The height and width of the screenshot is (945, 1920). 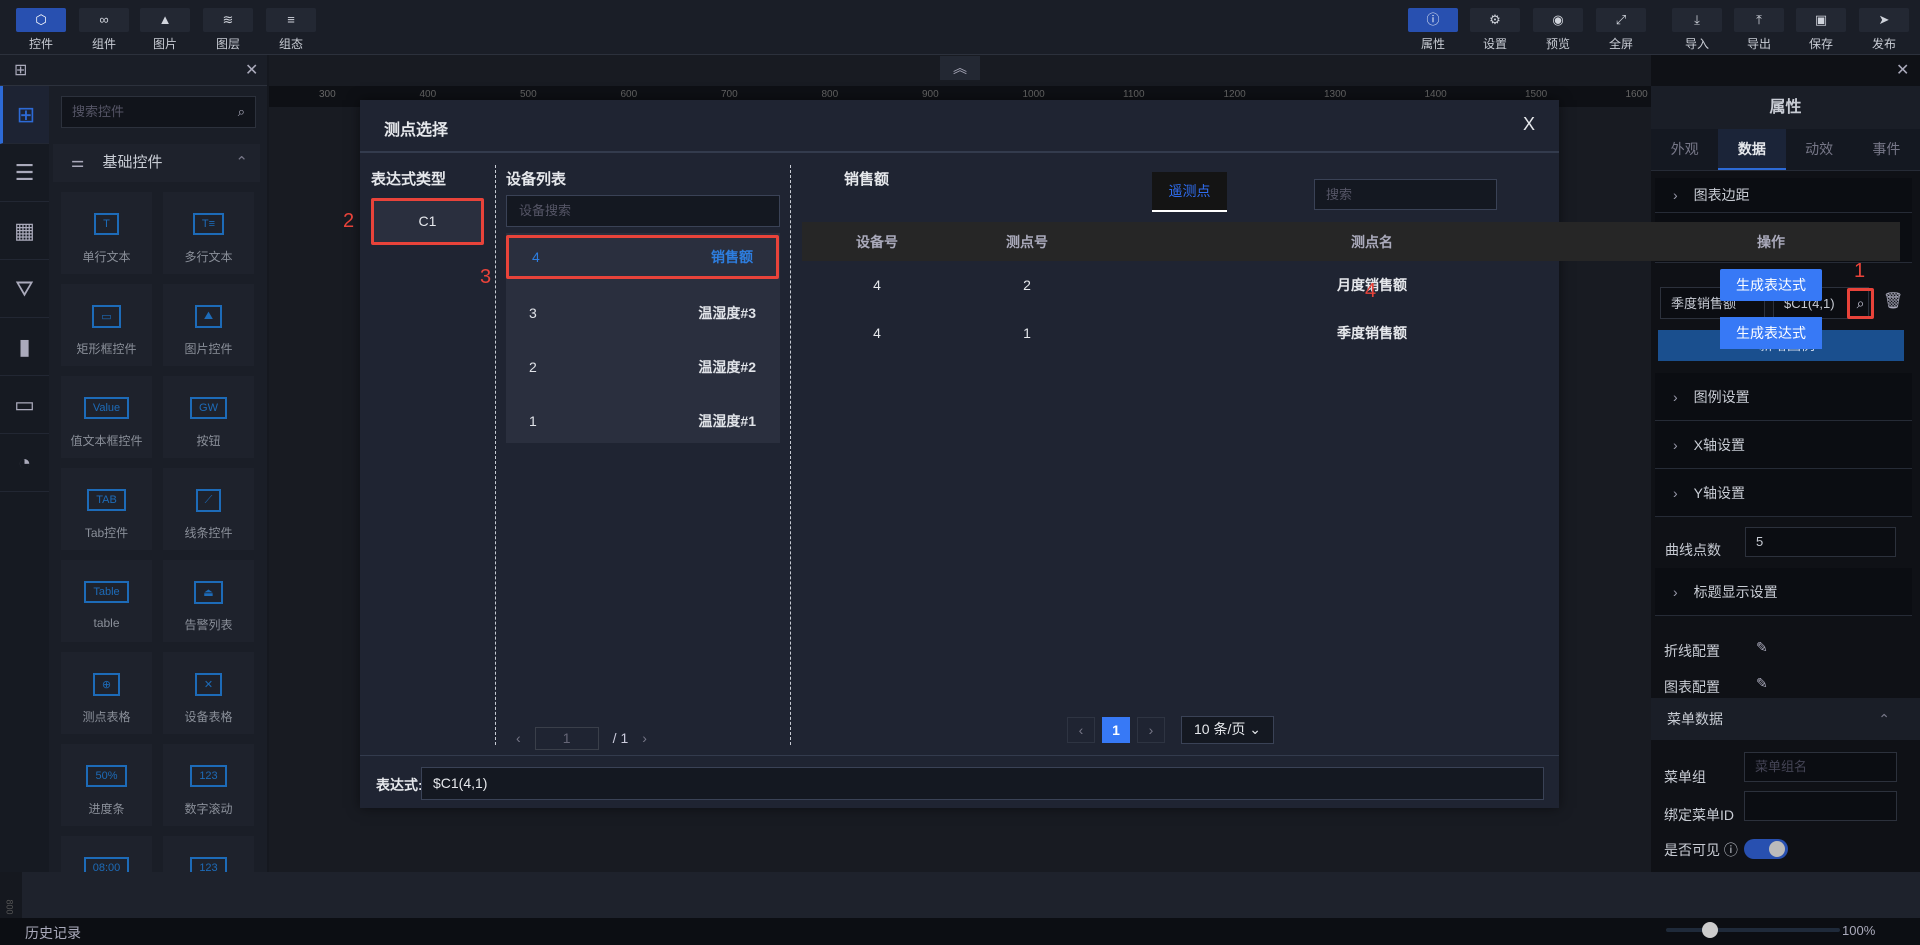 What do you see at coordinates (53, 933) in the screenshot?
I see `history-button: 历史记录` at bounding box center [53, 933].